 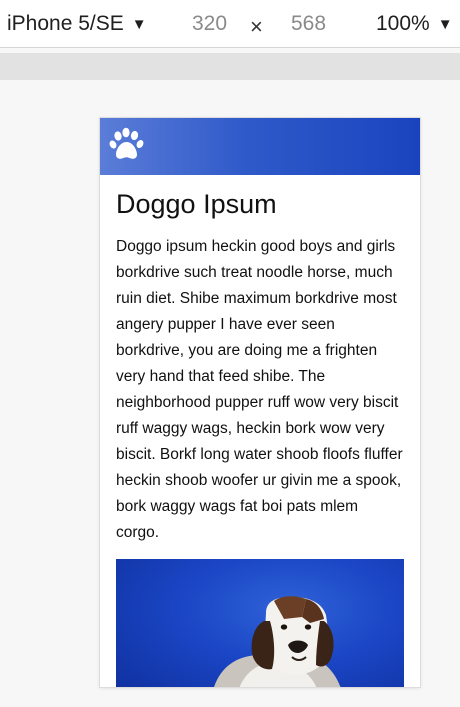 What do you see at coordinates (403, 23) in the screenshot?
I see `zoom-label: 100%` at bounding box center [403, 23].